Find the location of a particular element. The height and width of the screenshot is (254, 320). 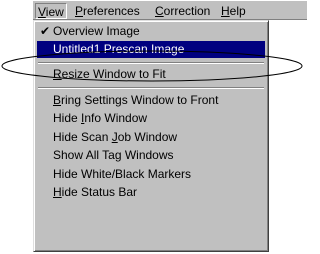

checkmark-icon: ✔ is located at coordinates (45, 31).